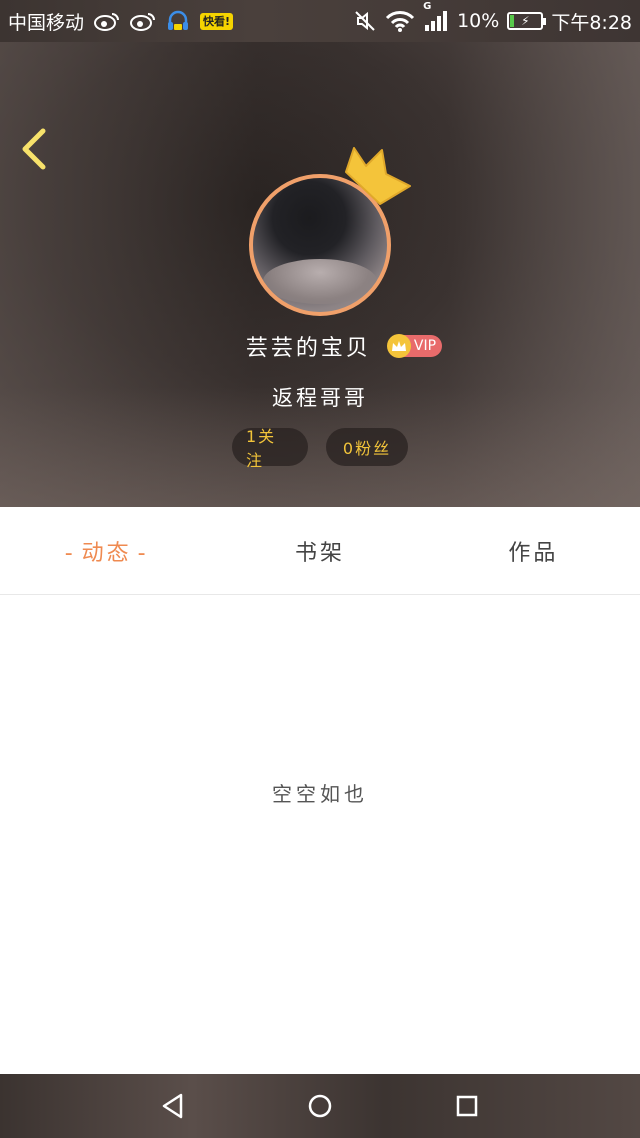 This screenshot has height=1138, width=640. What do you see at coordinates (270, 448) in the screenshot?
I see `follow-count-button: 1关注` at bounding box center [270, 448].